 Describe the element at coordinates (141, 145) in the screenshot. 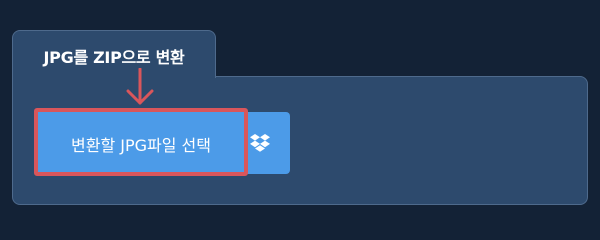

I see `select-button-label: 변환할 JPG파일 선택` at that location.